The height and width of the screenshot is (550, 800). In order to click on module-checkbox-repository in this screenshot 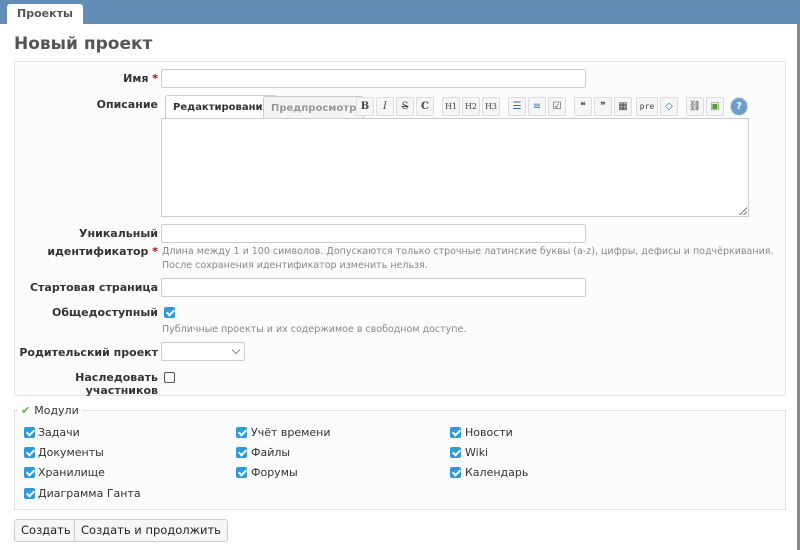, I will do `click(29, 472)`.